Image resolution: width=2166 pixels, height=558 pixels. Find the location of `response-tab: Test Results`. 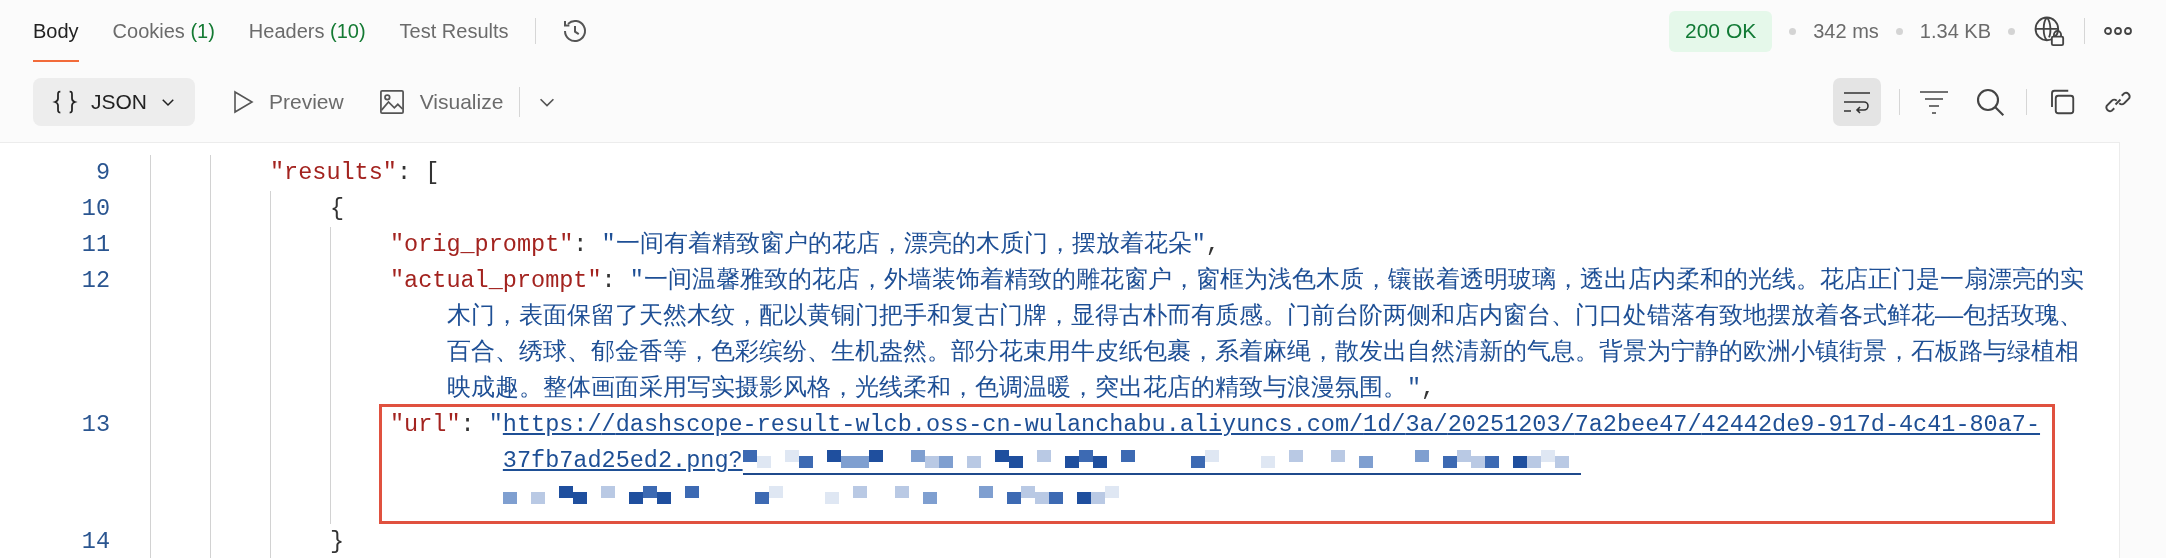

response-tab: Test Results is located at coordinates (454, 31).